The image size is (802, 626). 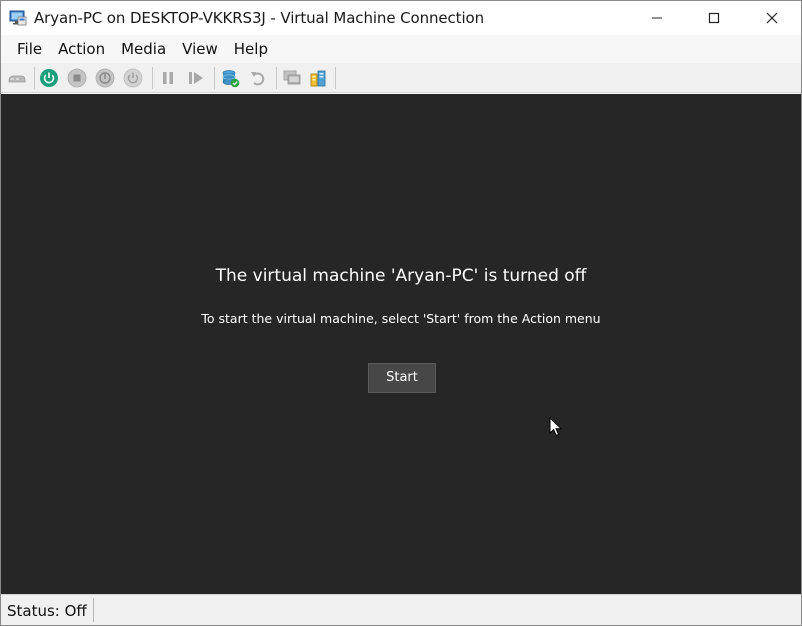 What do you see at coordinates (18, 18) in the screenshot?
I see `vm-connection-app-icon` at bounding box center [18, 18].